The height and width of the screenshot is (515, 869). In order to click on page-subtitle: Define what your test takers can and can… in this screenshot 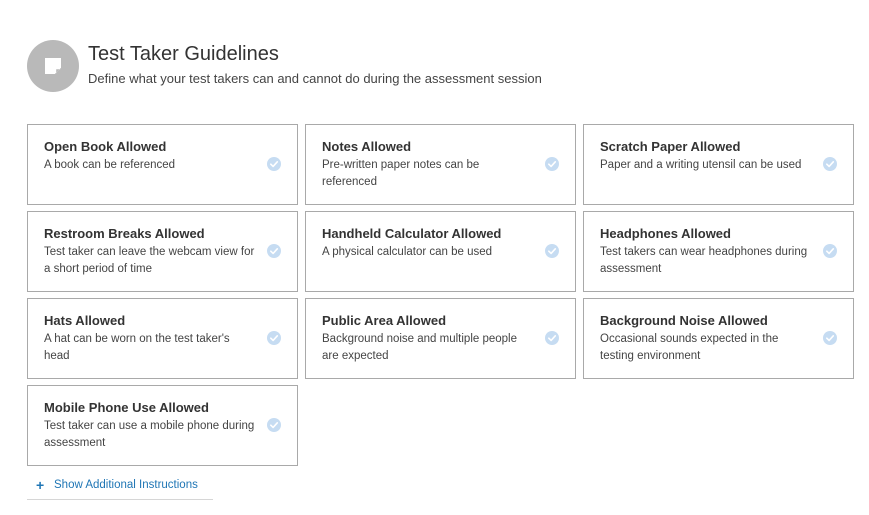, I will do `click(315, 78)`.